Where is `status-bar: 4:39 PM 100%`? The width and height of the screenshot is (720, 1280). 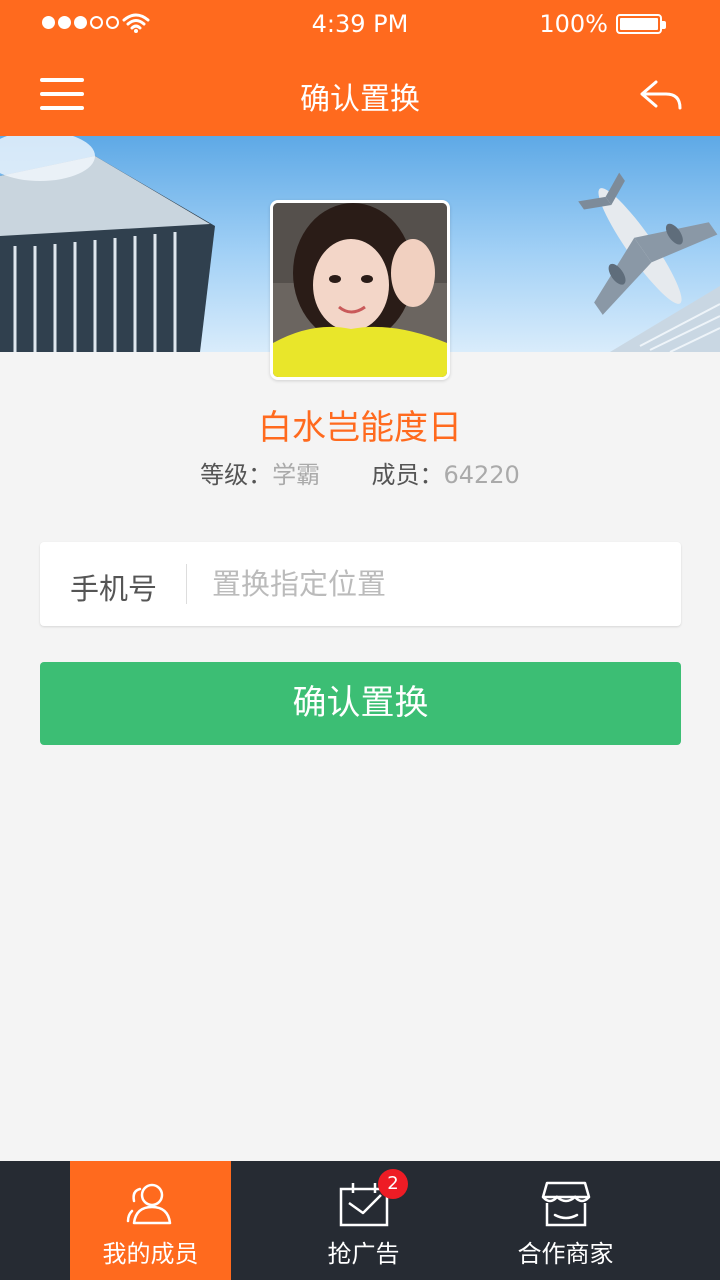
status-bar: 4:39 PM 100% is located at coordinates (360, 24).